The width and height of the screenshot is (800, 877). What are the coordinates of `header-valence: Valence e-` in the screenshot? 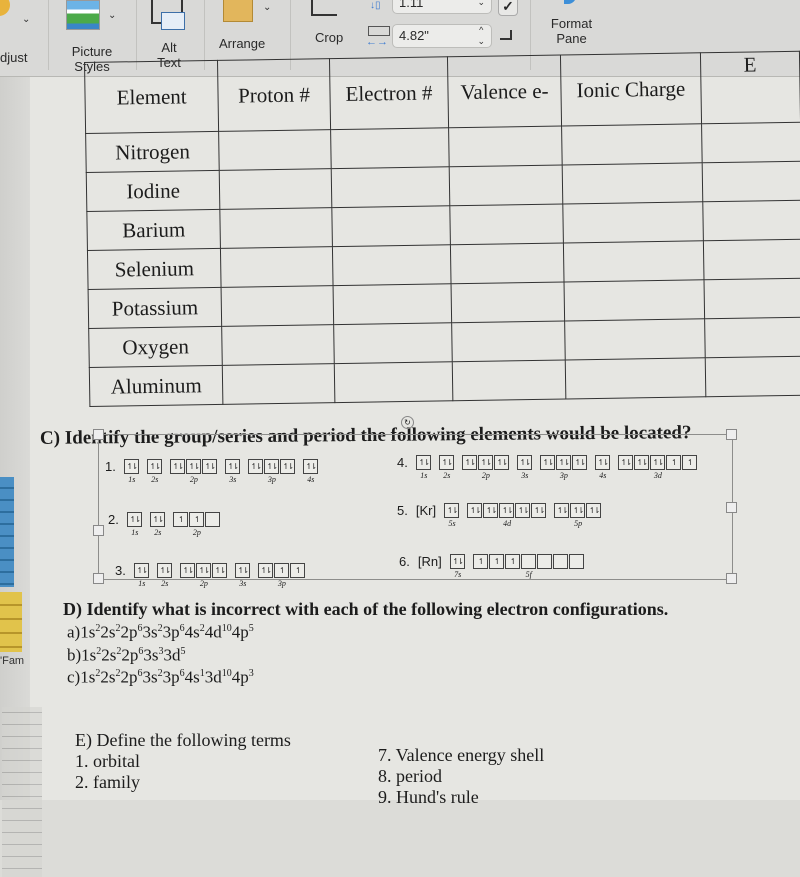 It's located at (504, 91).